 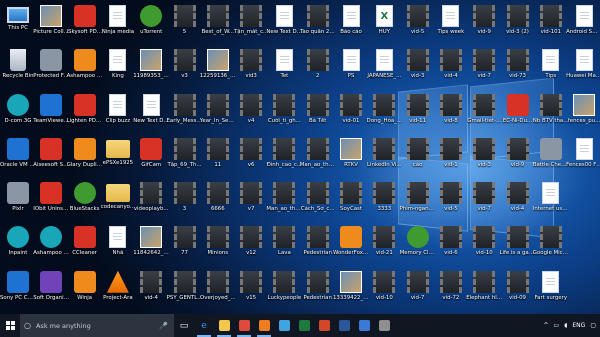 What do you see at coordinates (318, 24) in the screenshot?
I see `desktop-item: Tào quân 2016` at bounding box center [318, 24].